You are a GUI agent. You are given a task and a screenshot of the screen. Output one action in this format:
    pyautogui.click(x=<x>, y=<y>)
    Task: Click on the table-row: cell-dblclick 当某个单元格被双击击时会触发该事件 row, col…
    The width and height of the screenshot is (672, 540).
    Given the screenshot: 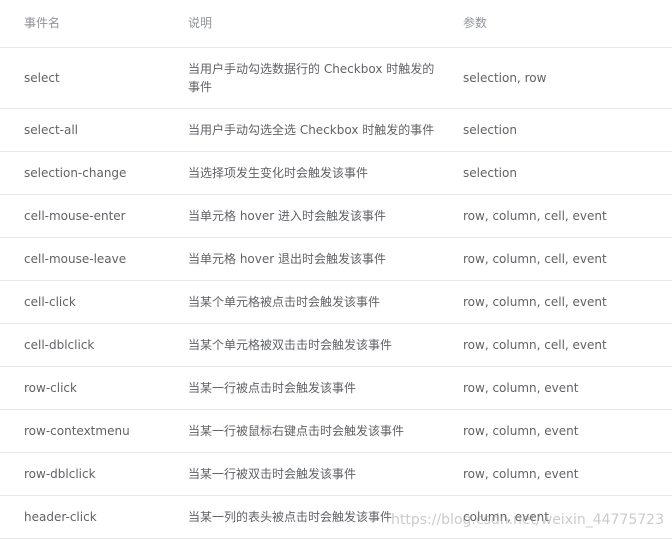 What is the action you would take?
    pyautogui.click(x=336, y=345)
    